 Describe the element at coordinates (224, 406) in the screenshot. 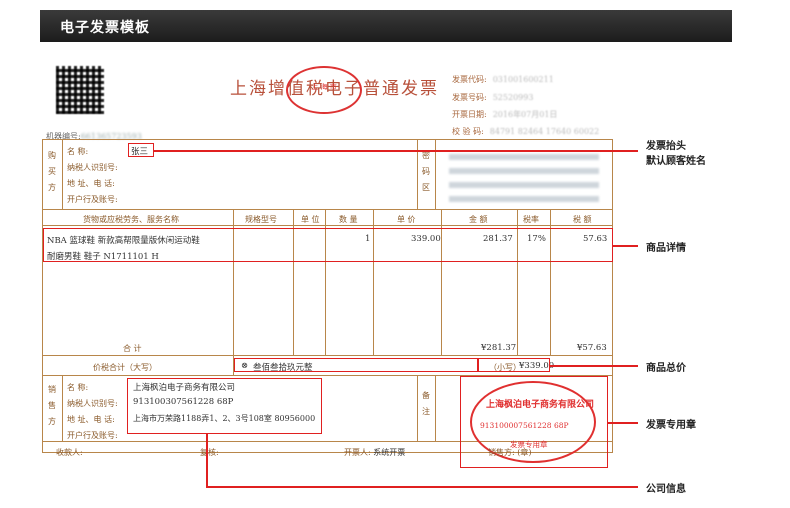

I see `highlight-seller-info` at that location.